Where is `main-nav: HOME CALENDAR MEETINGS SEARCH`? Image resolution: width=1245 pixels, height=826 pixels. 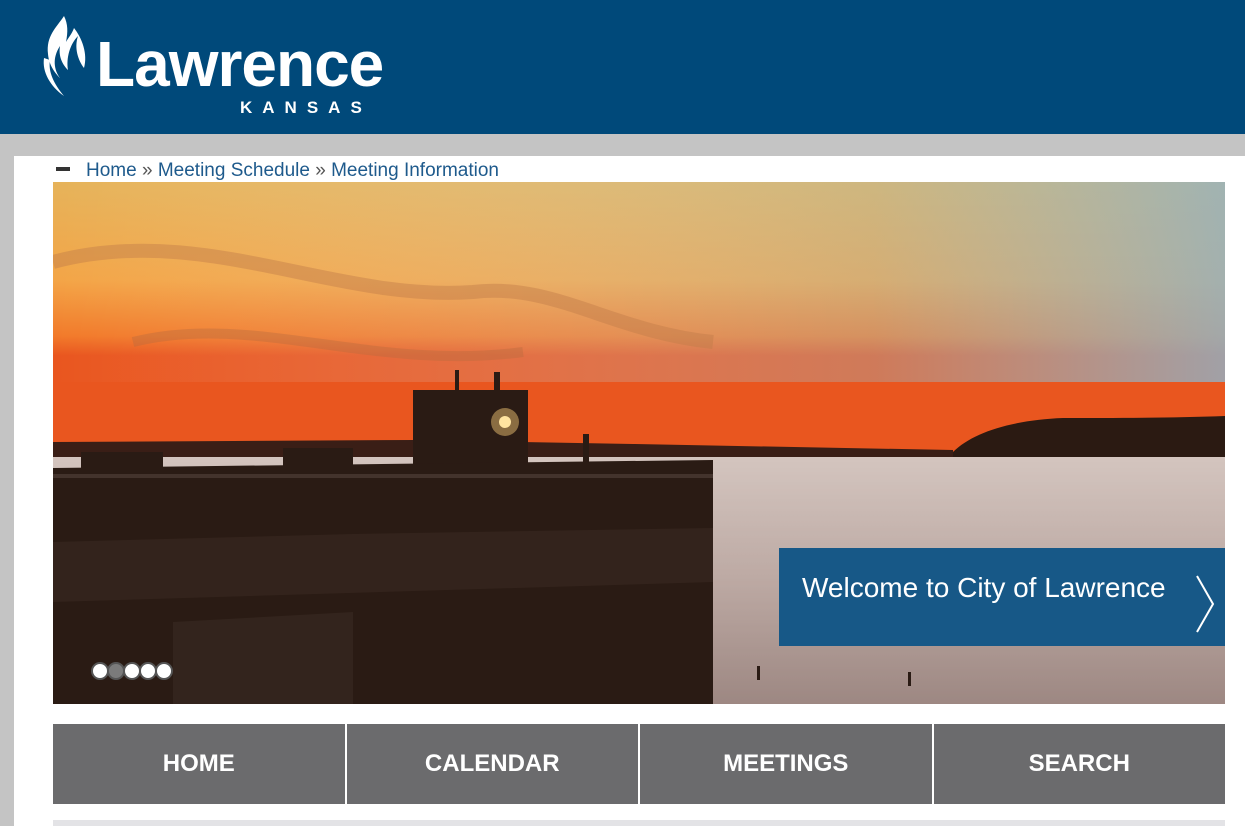
main-nav: HOME CALENDAR MEETINGS SEARCH is located at coordinates (639, 764).